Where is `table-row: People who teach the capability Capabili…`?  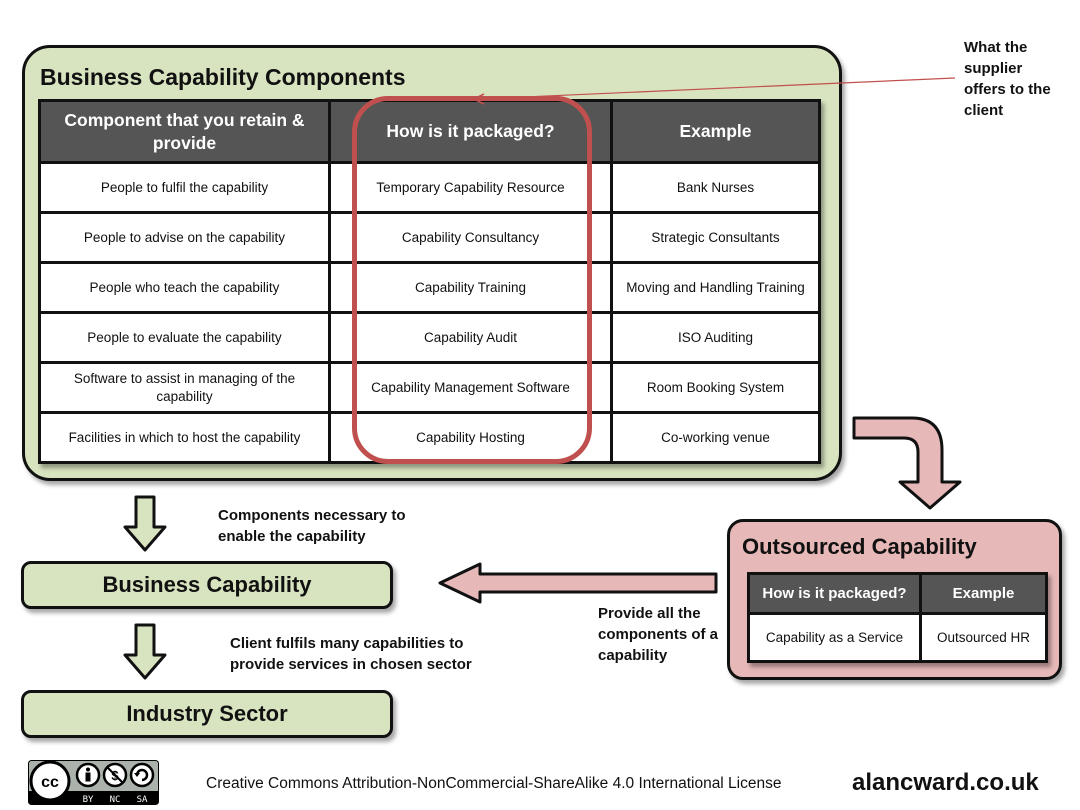
table-row: People who teach the capability Capabili… is located at coordinates (429, 287).